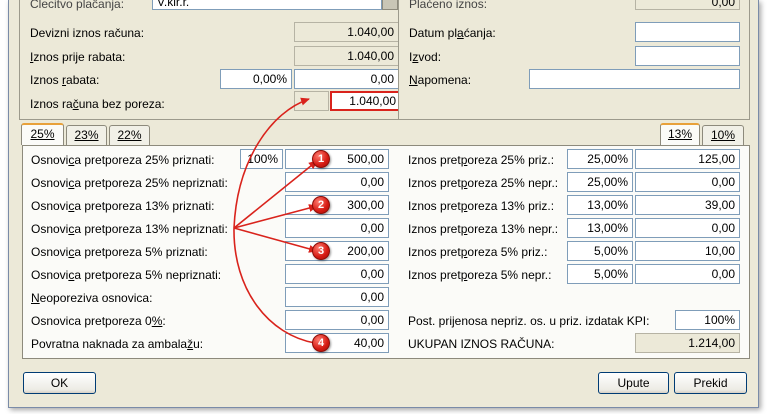 This screenshot has width=769, height=414. Describe the element at coordinates (633, 383) in the screenshot. I see `help-button: Upute` at that location.